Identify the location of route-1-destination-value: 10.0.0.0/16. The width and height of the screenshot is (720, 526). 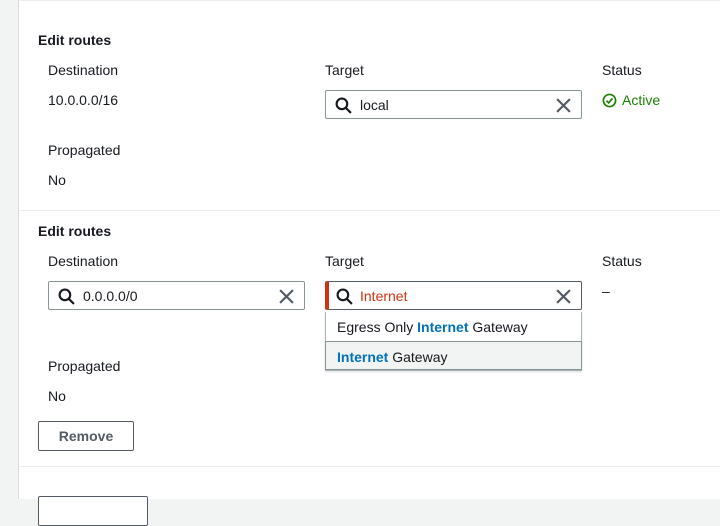
(83, 100).